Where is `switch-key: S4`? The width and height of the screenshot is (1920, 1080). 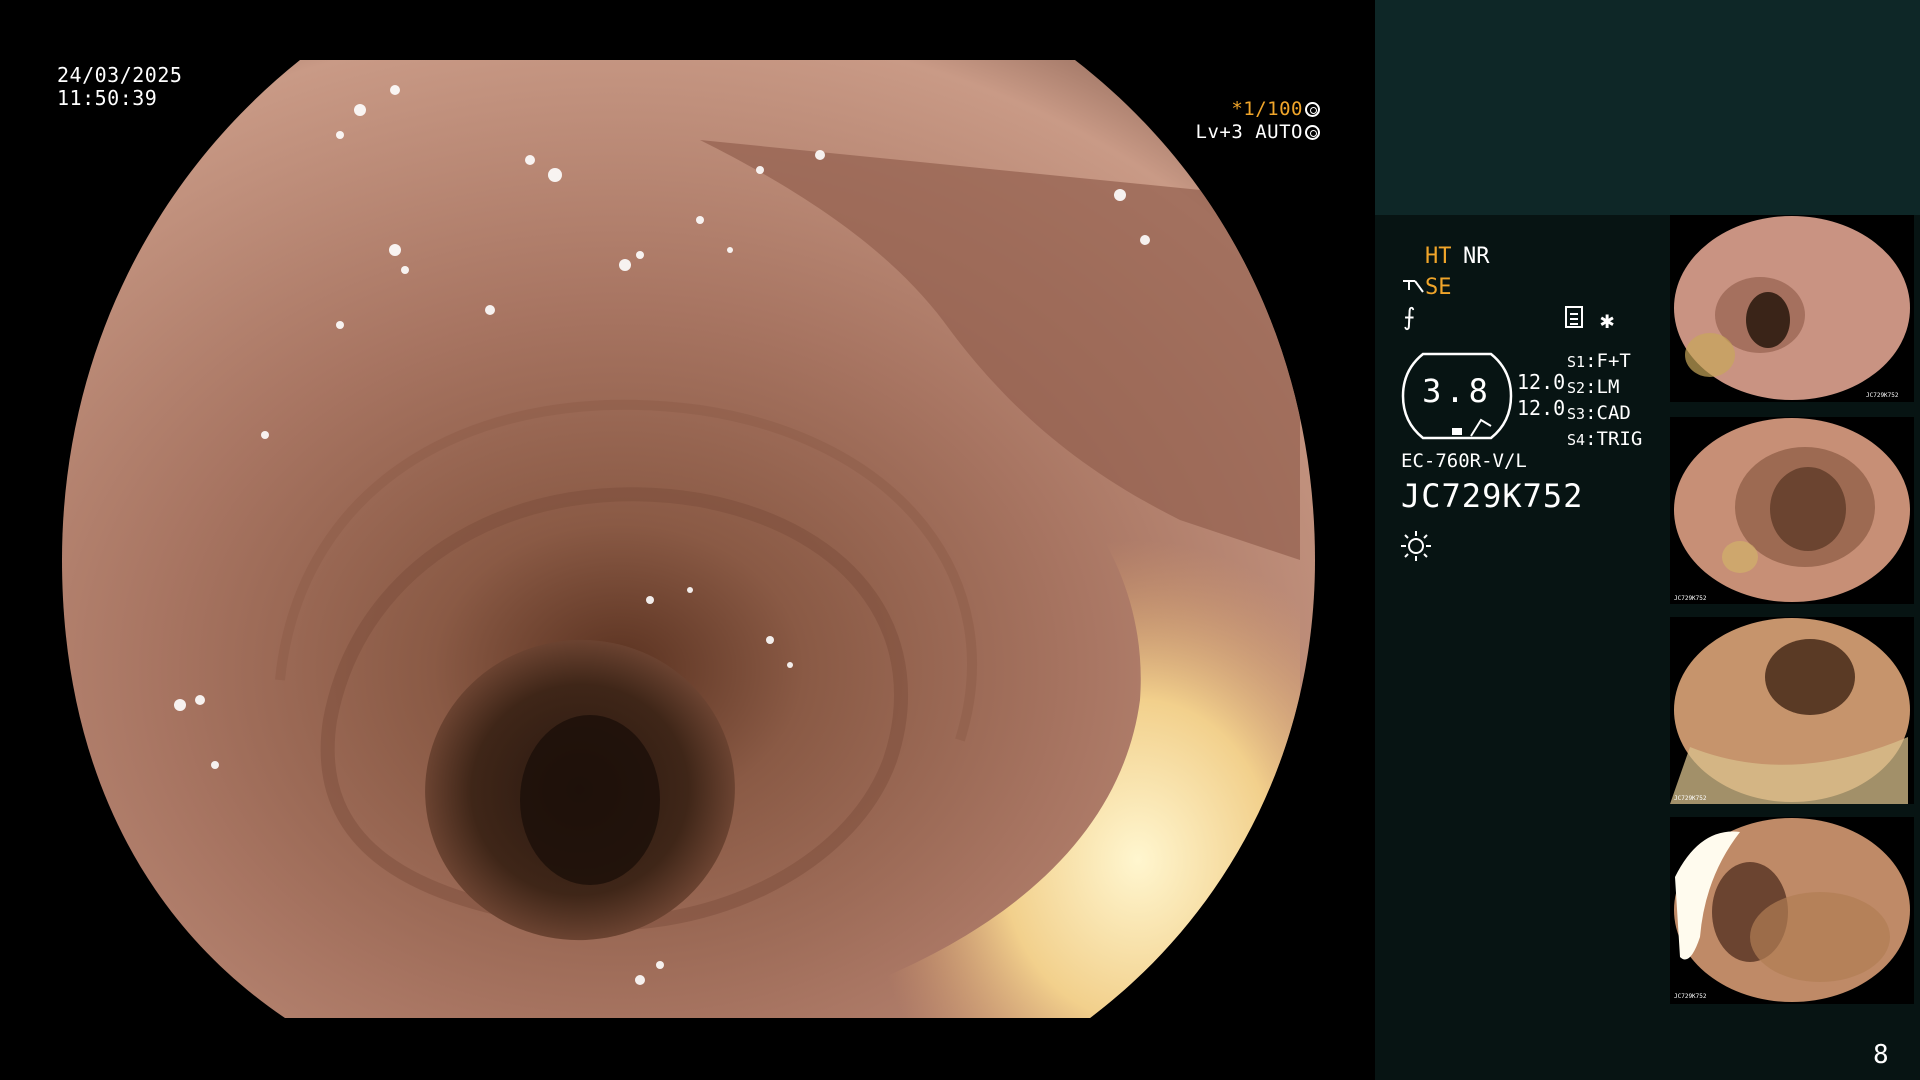 switch-key: S4 is located at coordinates (1576, 440).